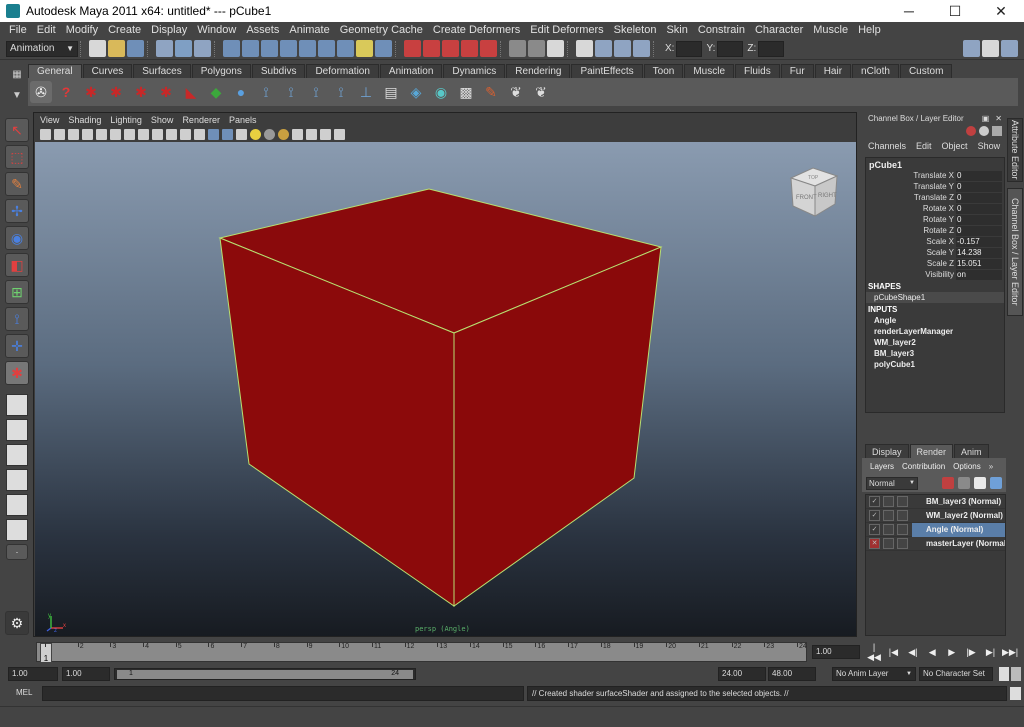 The image size is (1024, 727). I want to click on universal-manipulator-icon: ⊞, so click(17, 292).